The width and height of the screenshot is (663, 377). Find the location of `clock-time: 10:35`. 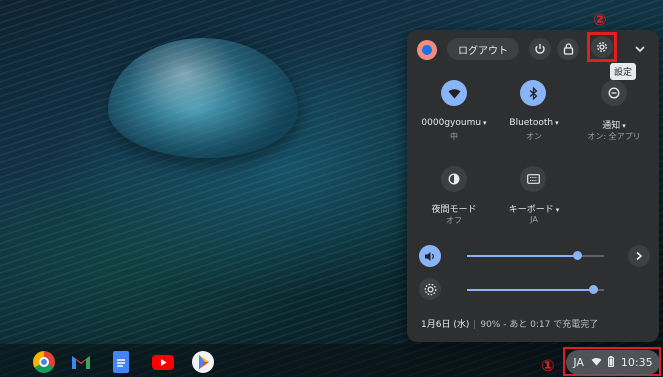

clock-time: 10:35 is located at coordinates (636, 362).